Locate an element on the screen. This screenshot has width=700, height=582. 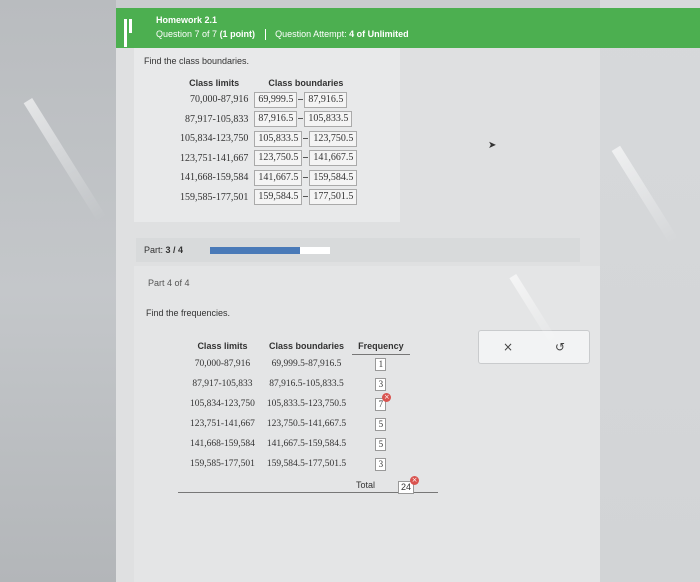
mouse-cursor-icon: ➤ is located at coordinates (492, 145).